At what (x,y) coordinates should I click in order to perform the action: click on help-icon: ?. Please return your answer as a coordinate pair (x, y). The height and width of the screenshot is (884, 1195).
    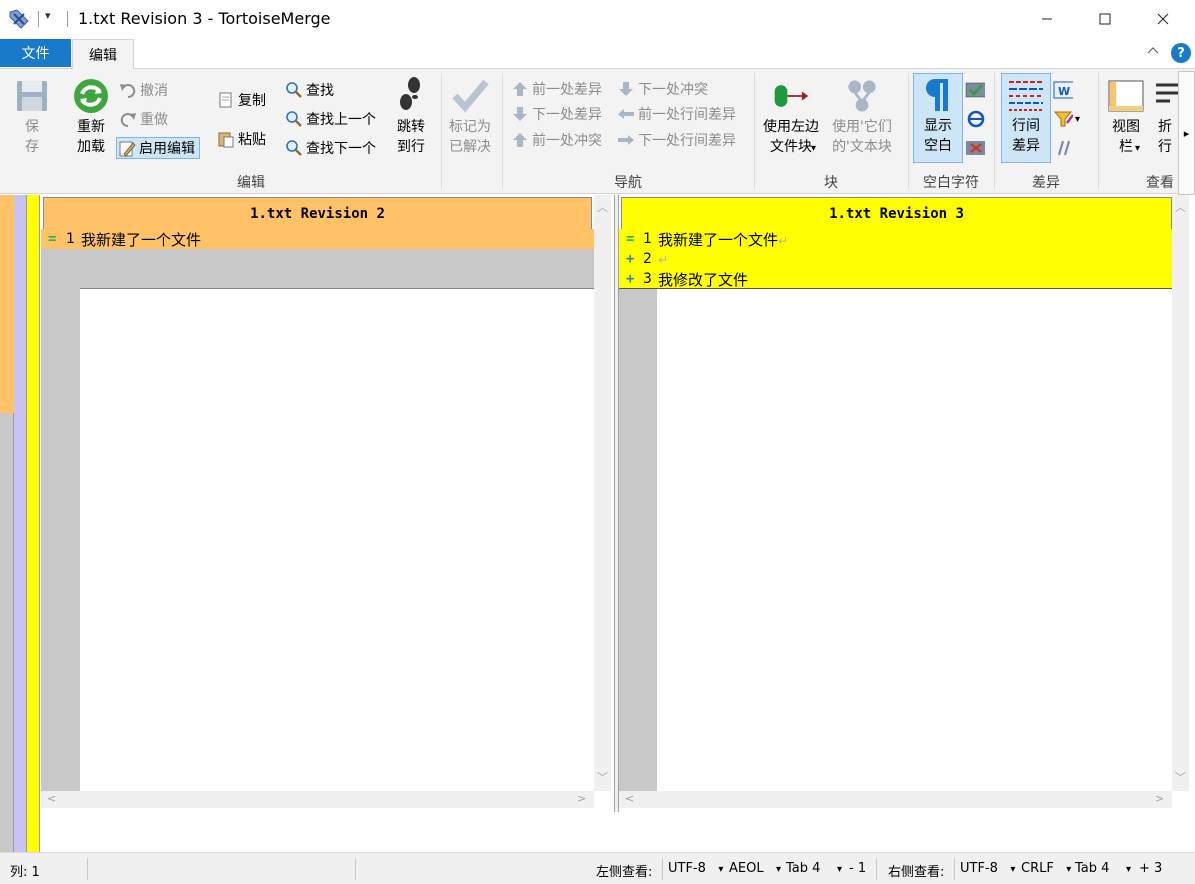
    Looking at the image, I should click on (1181, 53).